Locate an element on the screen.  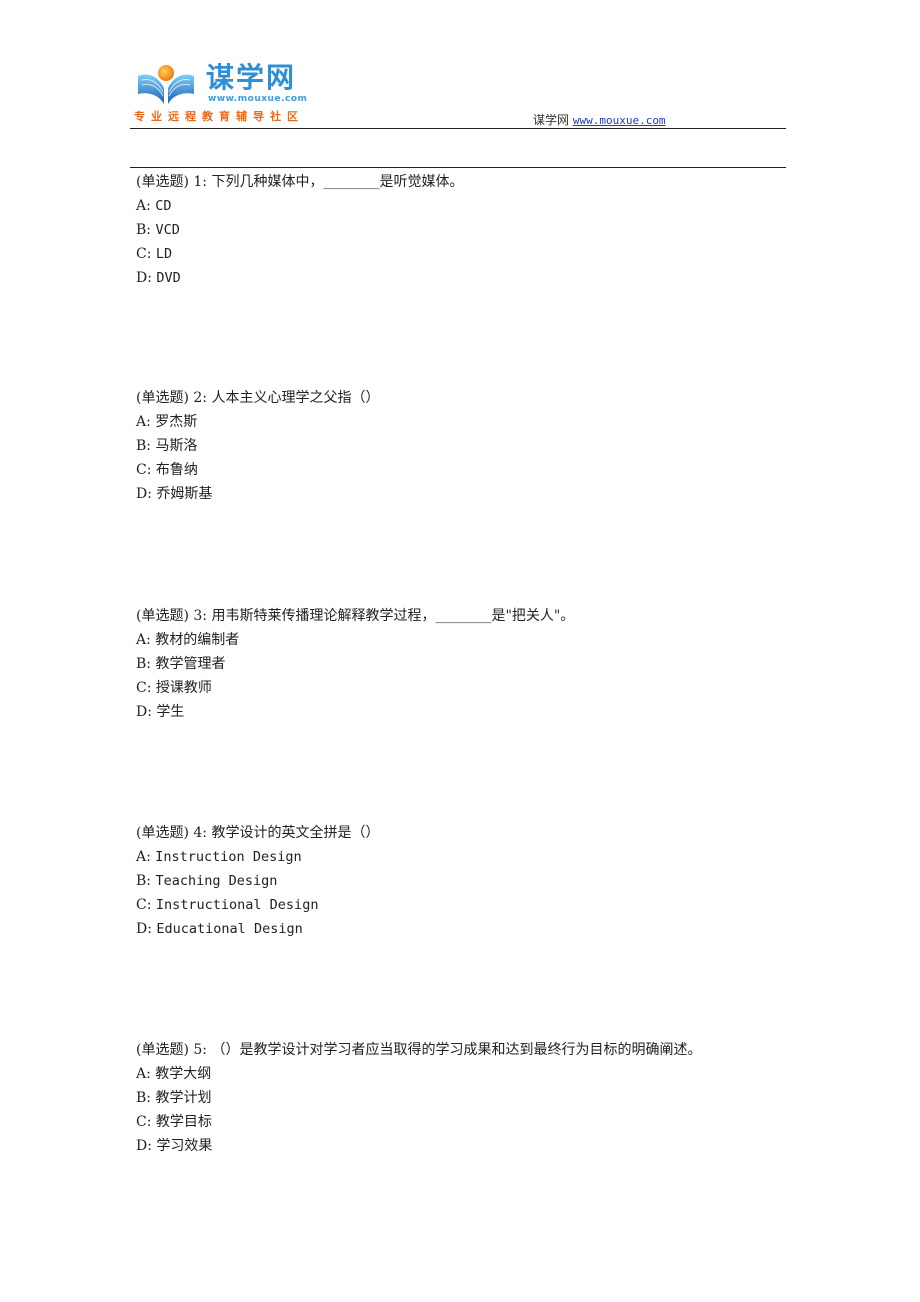
option-d: D: Educational Design is located at coordinates (257, 929).